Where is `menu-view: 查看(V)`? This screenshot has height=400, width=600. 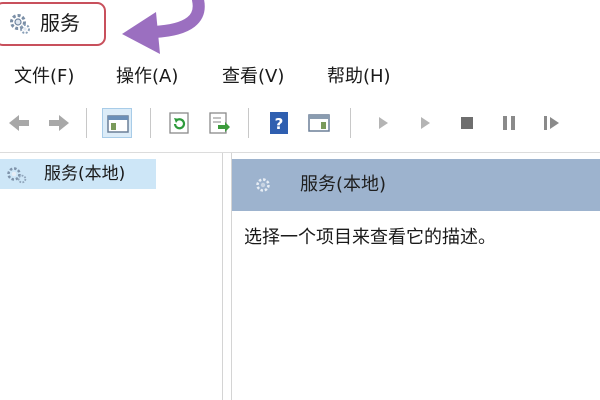
menu-view: 查看(V) is located at coordinates (253, 77).